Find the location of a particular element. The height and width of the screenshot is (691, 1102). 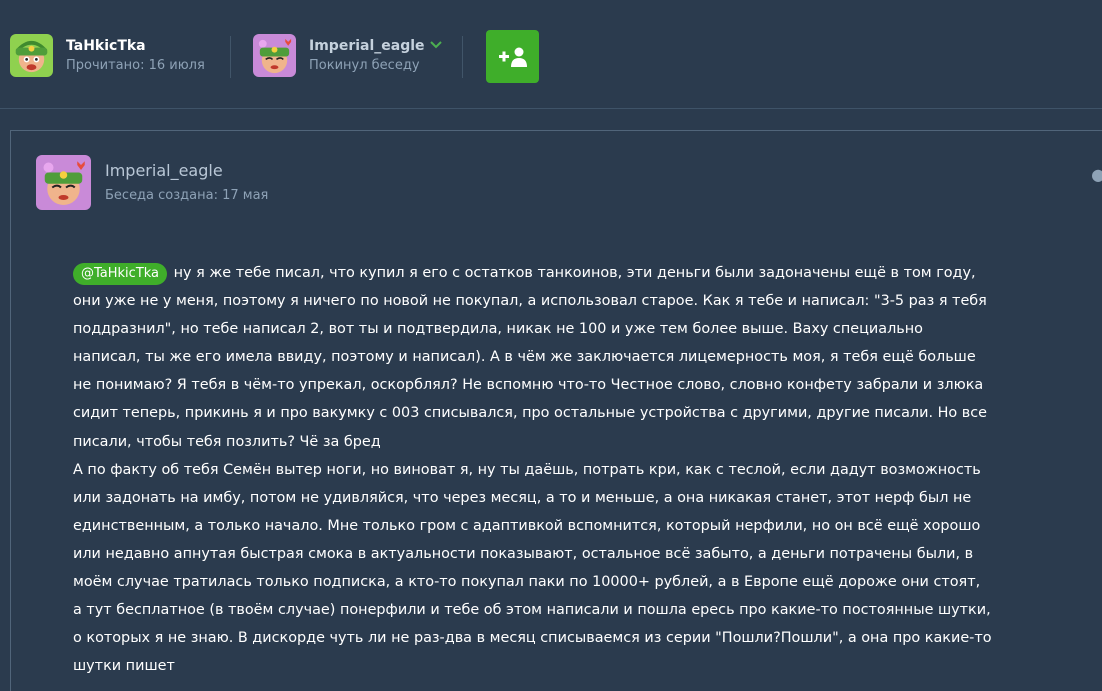

participant-name: Imperial_eagle is located at coordinates (367, 46).